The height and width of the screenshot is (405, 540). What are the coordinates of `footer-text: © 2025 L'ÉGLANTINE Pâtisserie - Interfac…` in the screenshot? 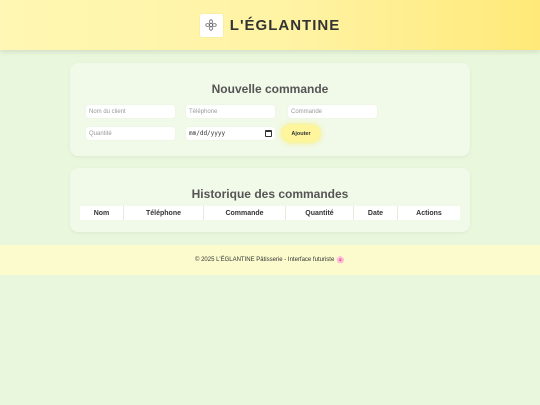 It's located at (264, 260).